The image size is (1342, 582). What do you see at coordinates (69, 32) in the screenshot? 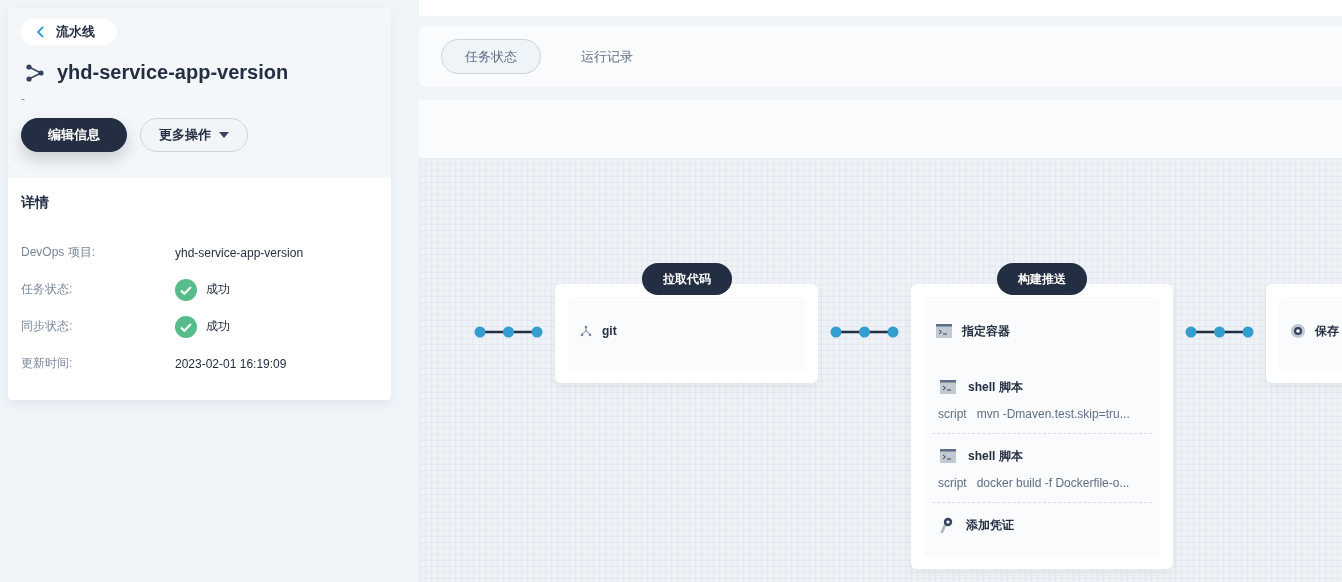
I see `back-link: 流水线` at bounding box center [69, 32].